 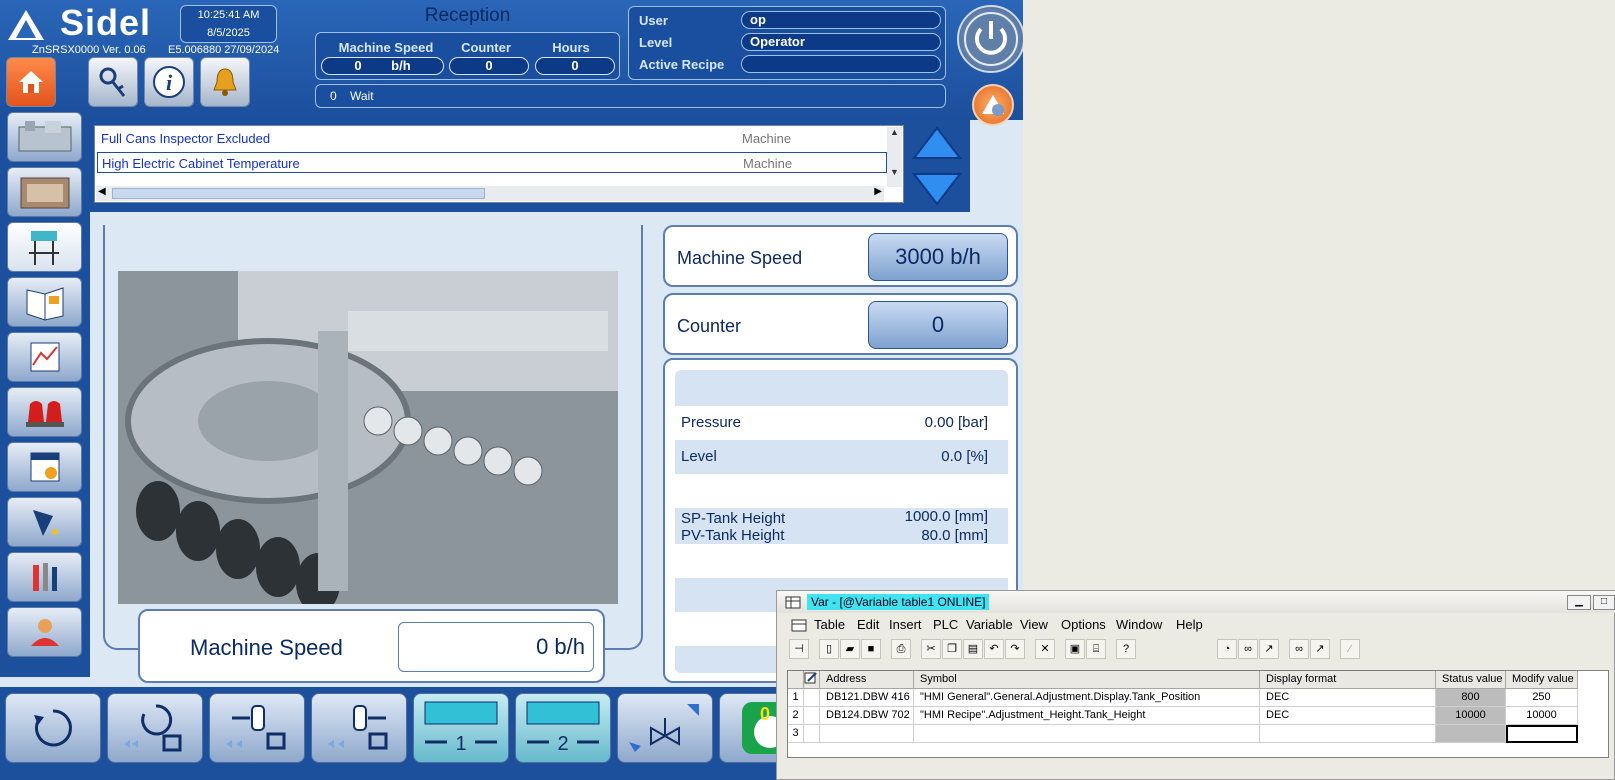 What do you see at coordinates (1045, 649) in the screenshot?
I see `delete-button: ✕` at bounding box center [1045, 649].